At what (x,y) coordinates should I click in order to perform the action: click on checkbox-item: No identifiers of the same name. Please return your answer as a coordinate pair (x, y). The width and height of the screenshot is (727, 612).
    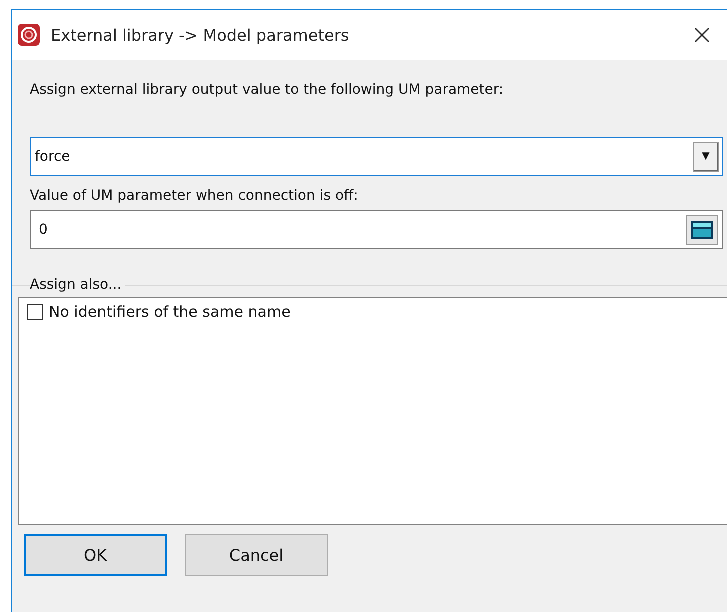
    Looking at the image, I should click on (373, 312).